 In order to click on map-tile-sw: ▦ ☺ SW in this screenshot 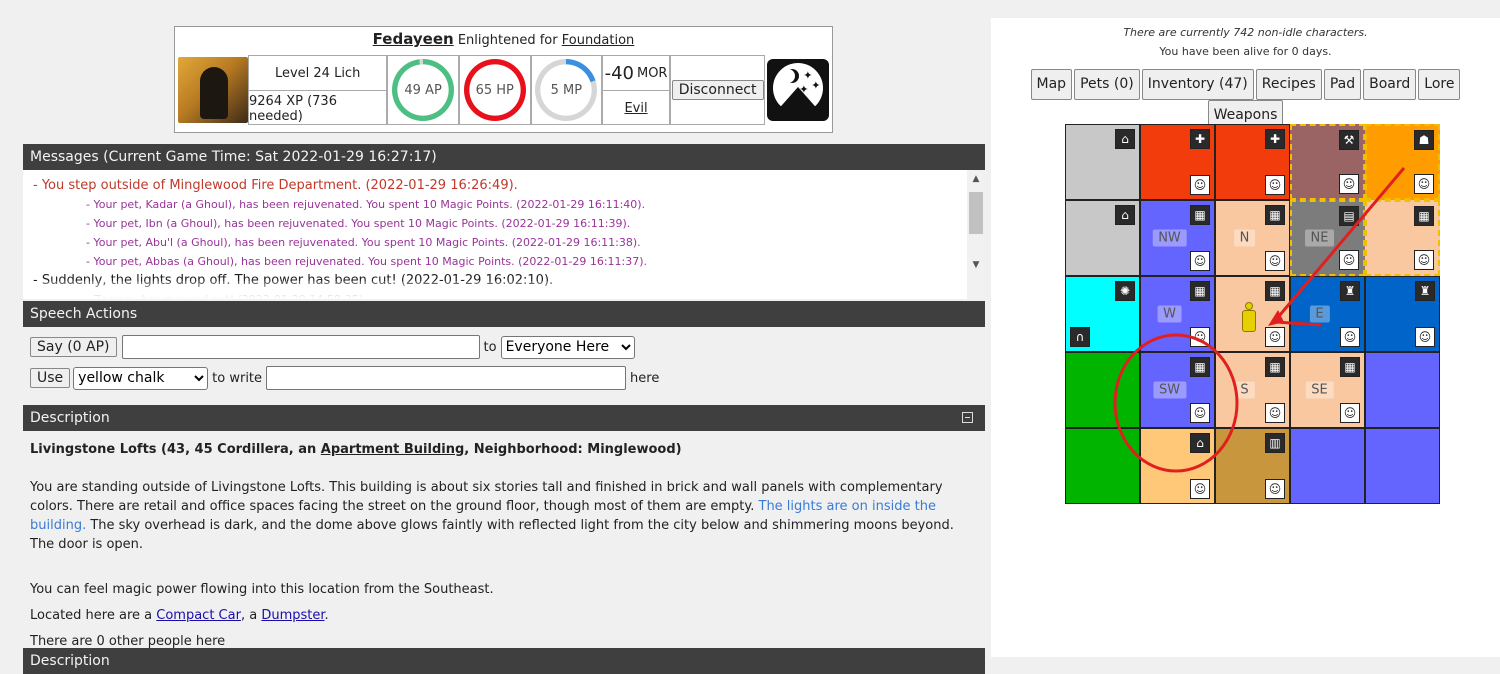, I will do `click(1177, 390)`.